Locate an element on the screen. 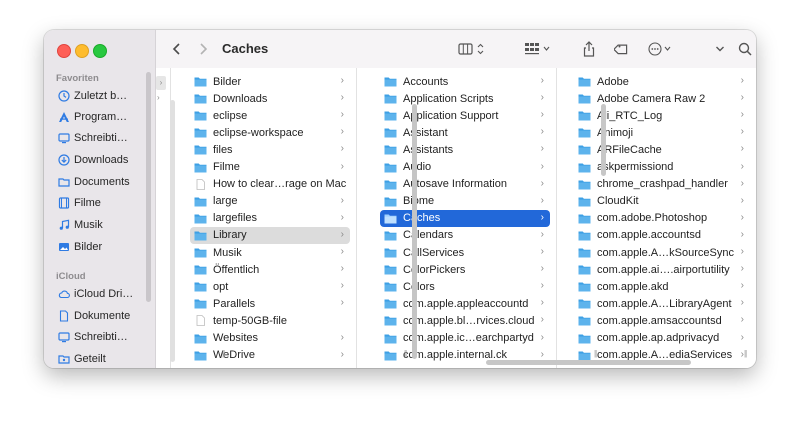 The image size is (800, 425). folder-row: opt › is located at coordinates (270, 286).